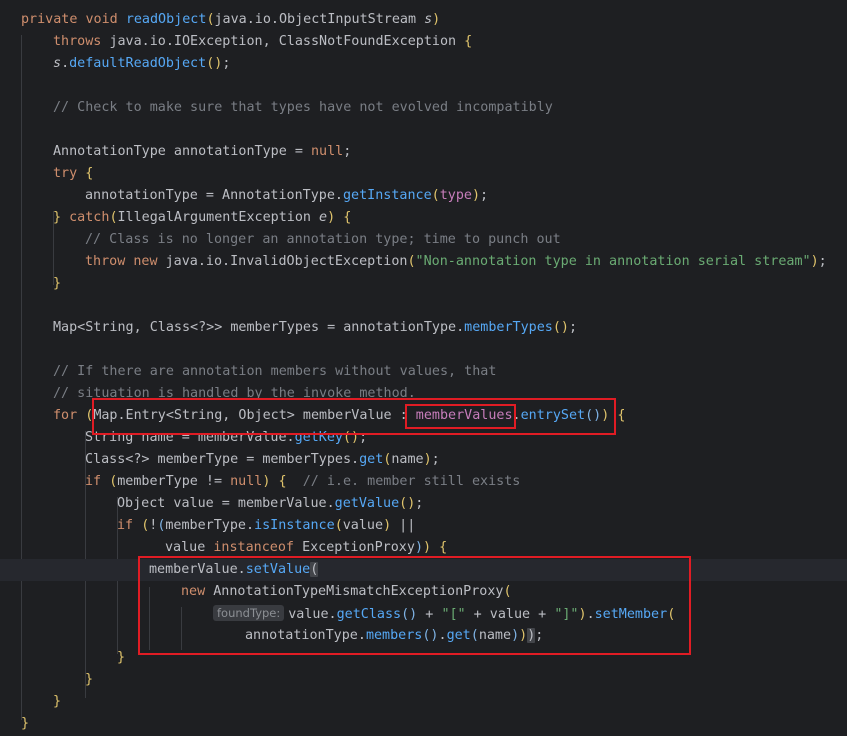  Describe the element at coordinates (69, 173) in the screenshot. I see `code-token: try` at that location.